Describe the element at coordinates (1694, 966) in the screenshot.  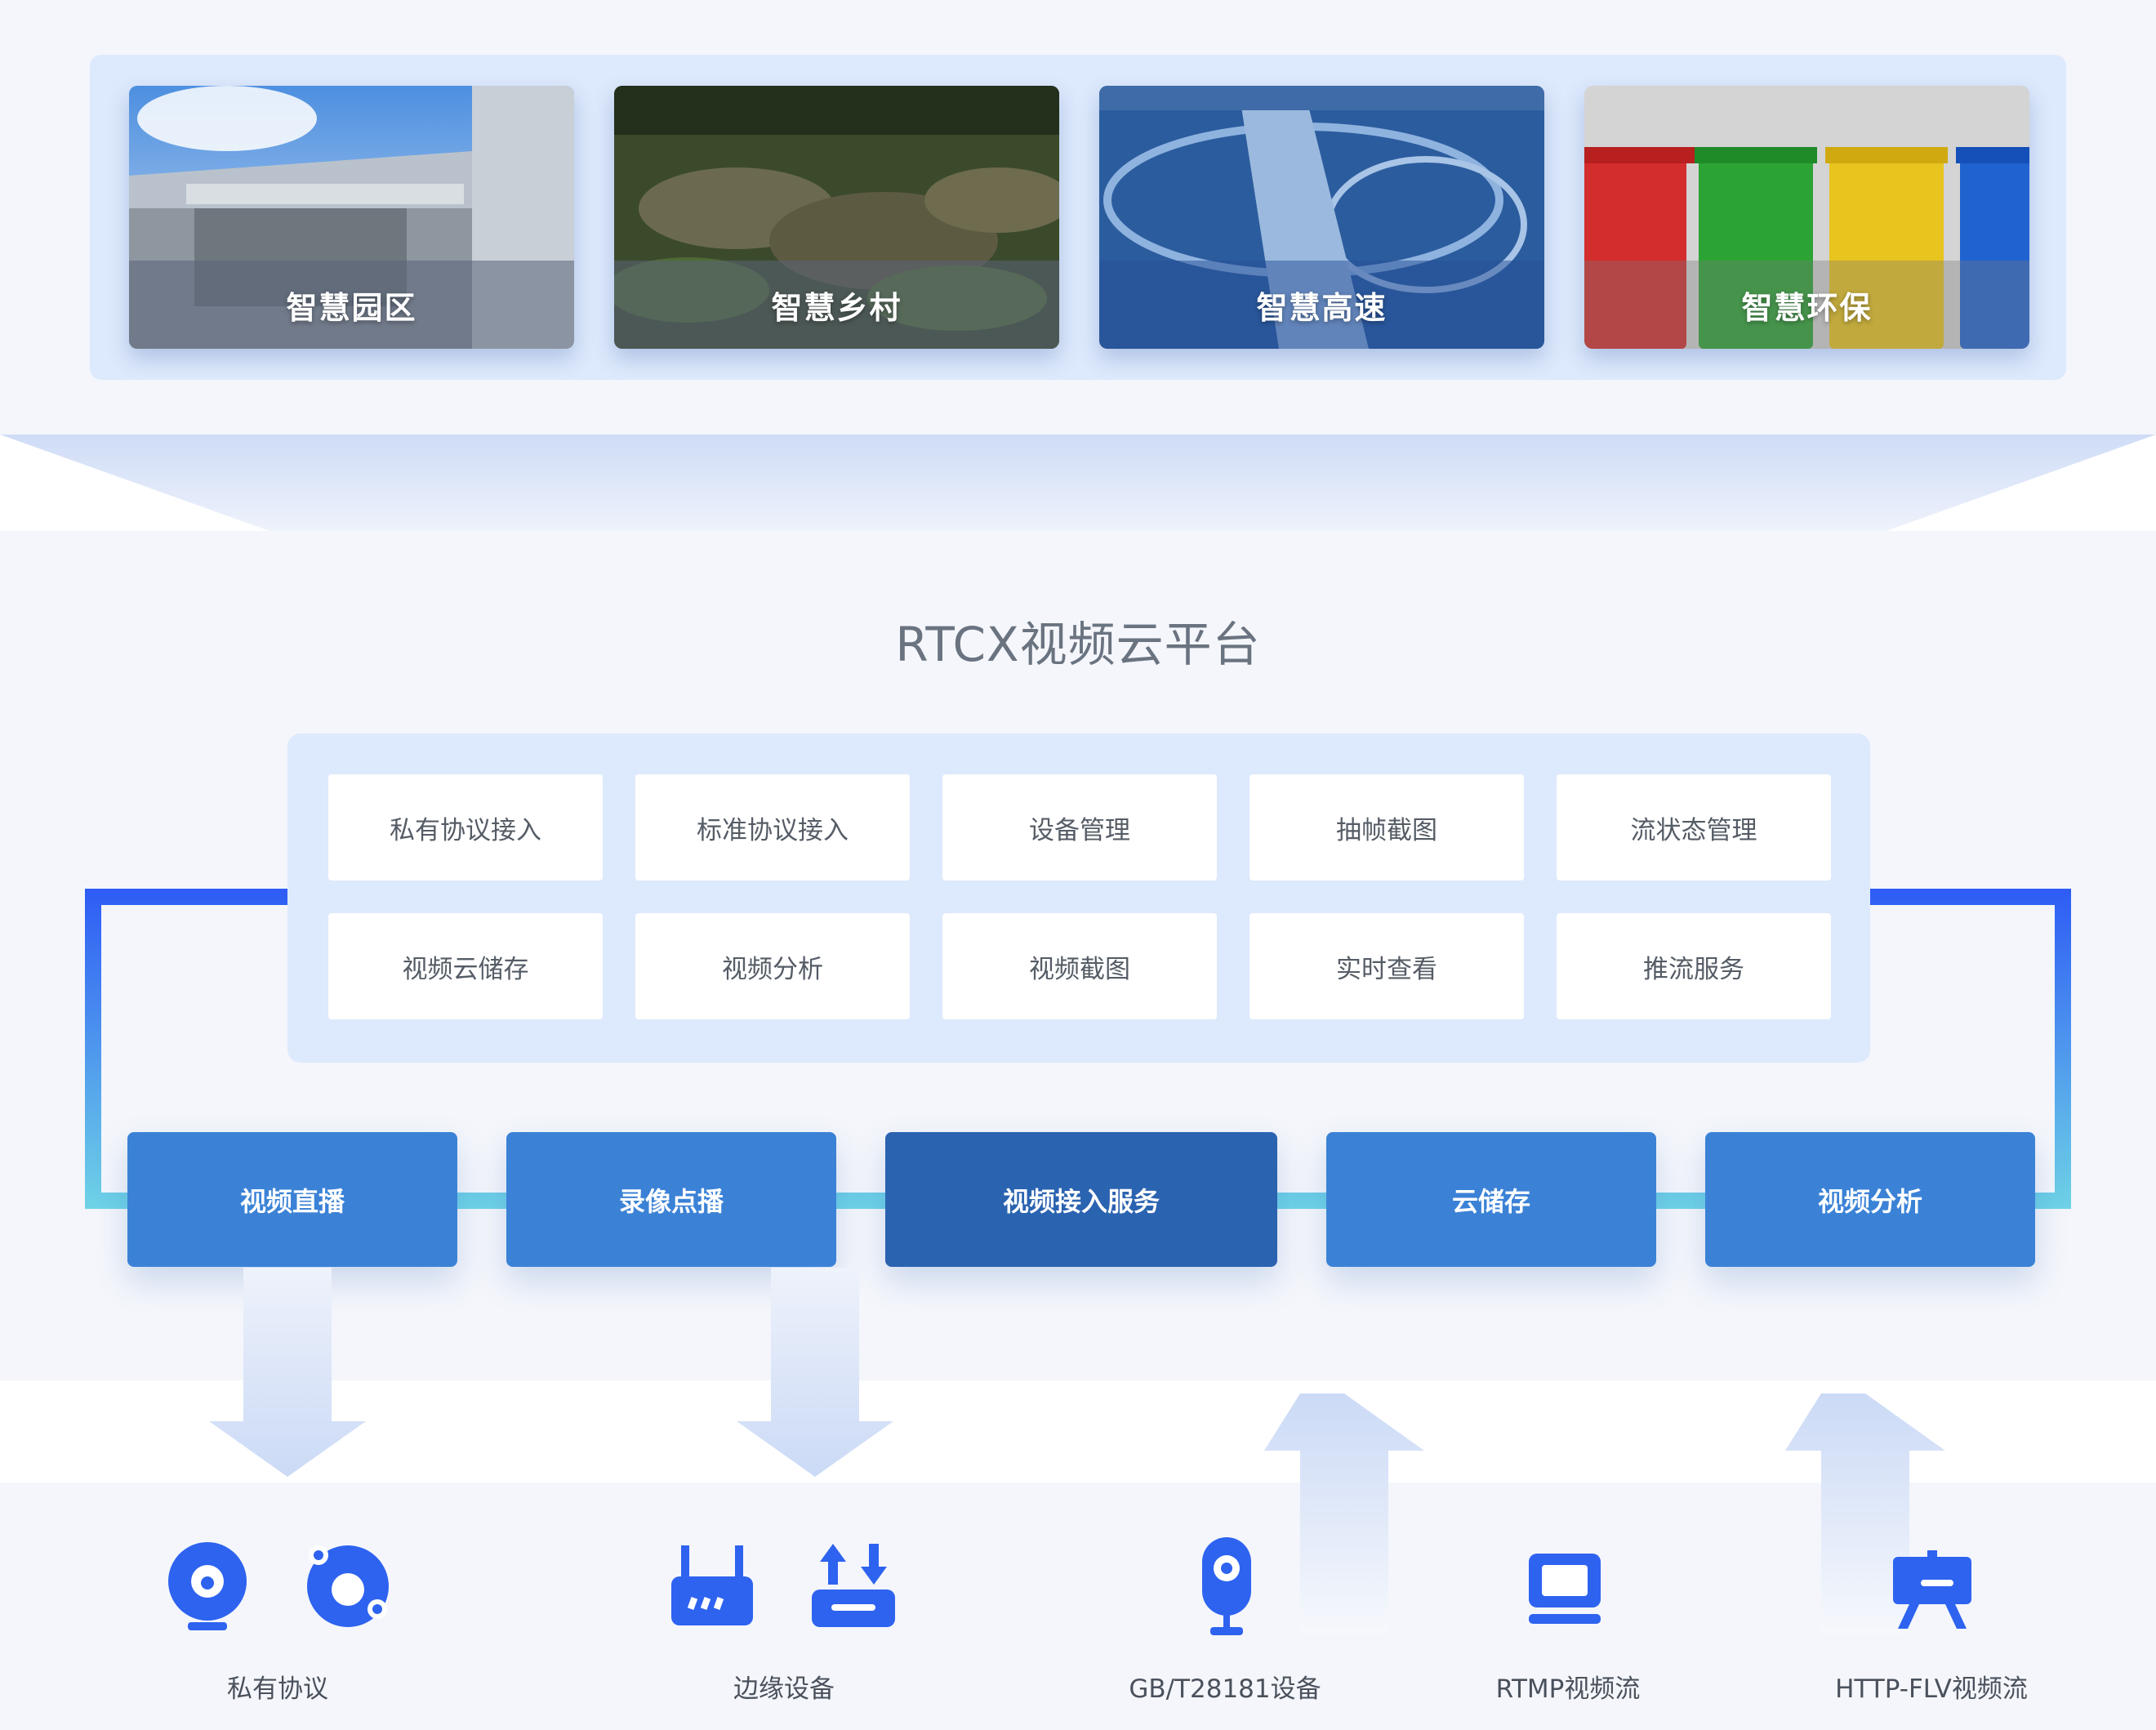
I see `service-push-stream: 推流服务` at that location.